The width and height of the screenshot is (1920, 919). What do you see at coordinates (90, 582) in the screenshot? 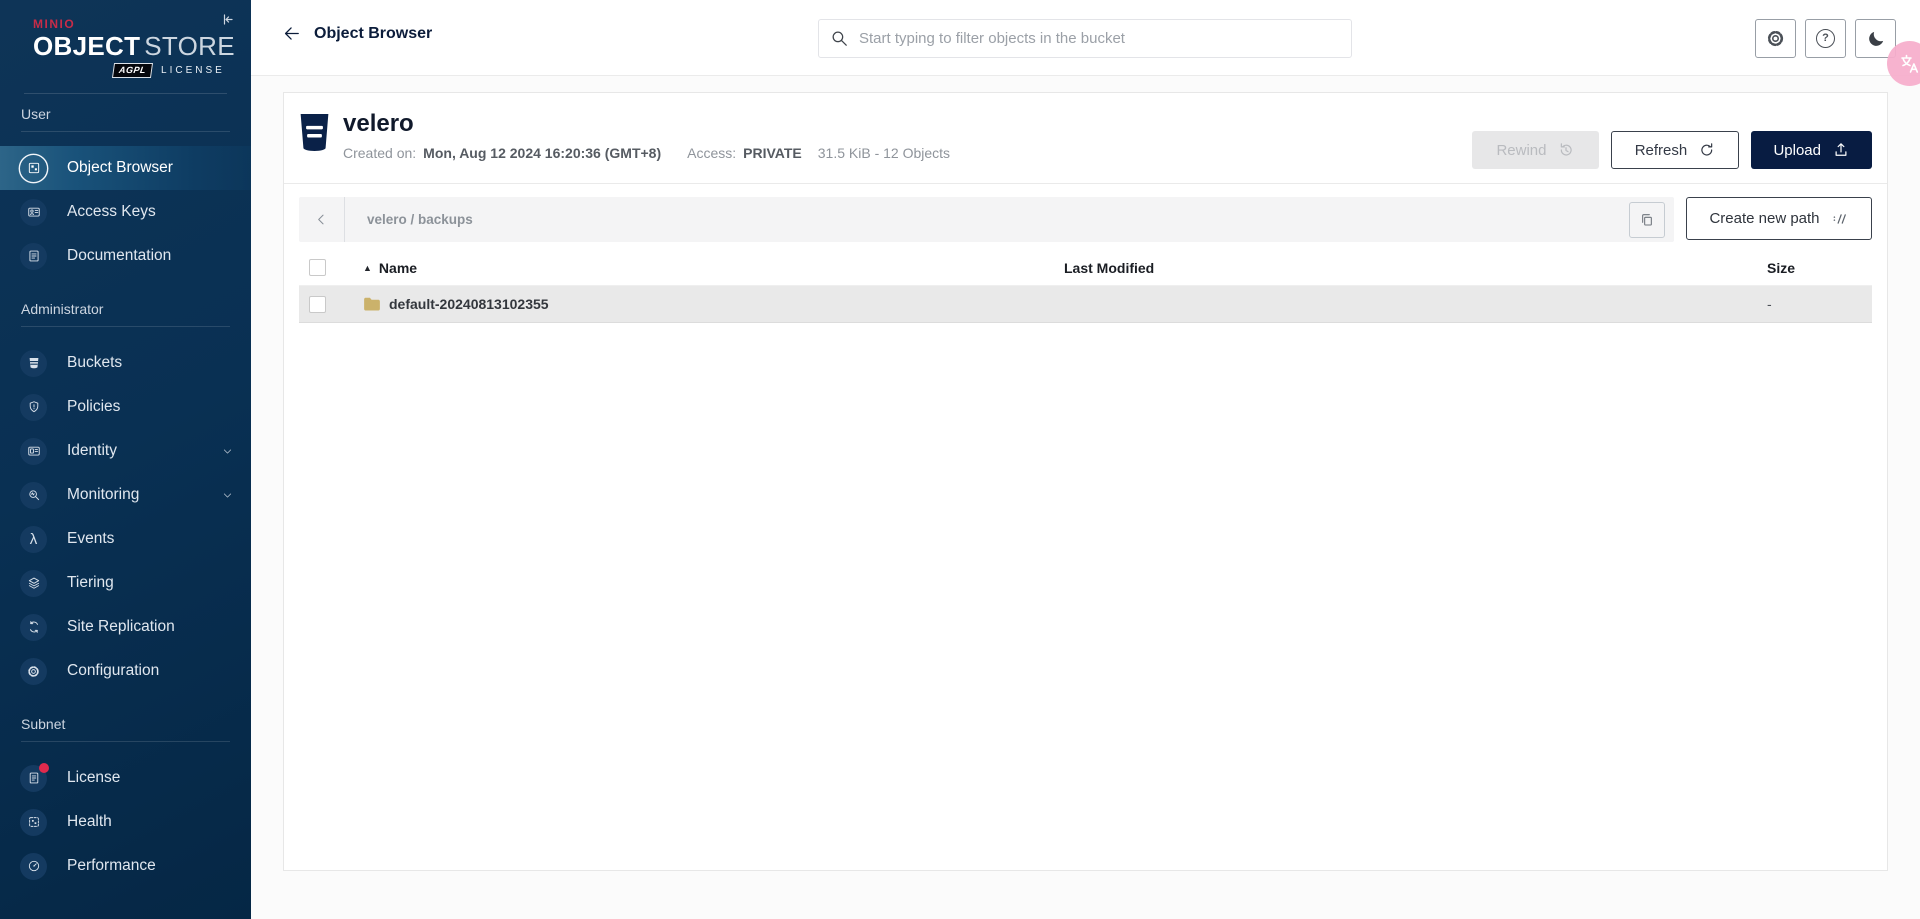
I see `sidebar-item-label: Tiering` at bounding box center [90, 582].